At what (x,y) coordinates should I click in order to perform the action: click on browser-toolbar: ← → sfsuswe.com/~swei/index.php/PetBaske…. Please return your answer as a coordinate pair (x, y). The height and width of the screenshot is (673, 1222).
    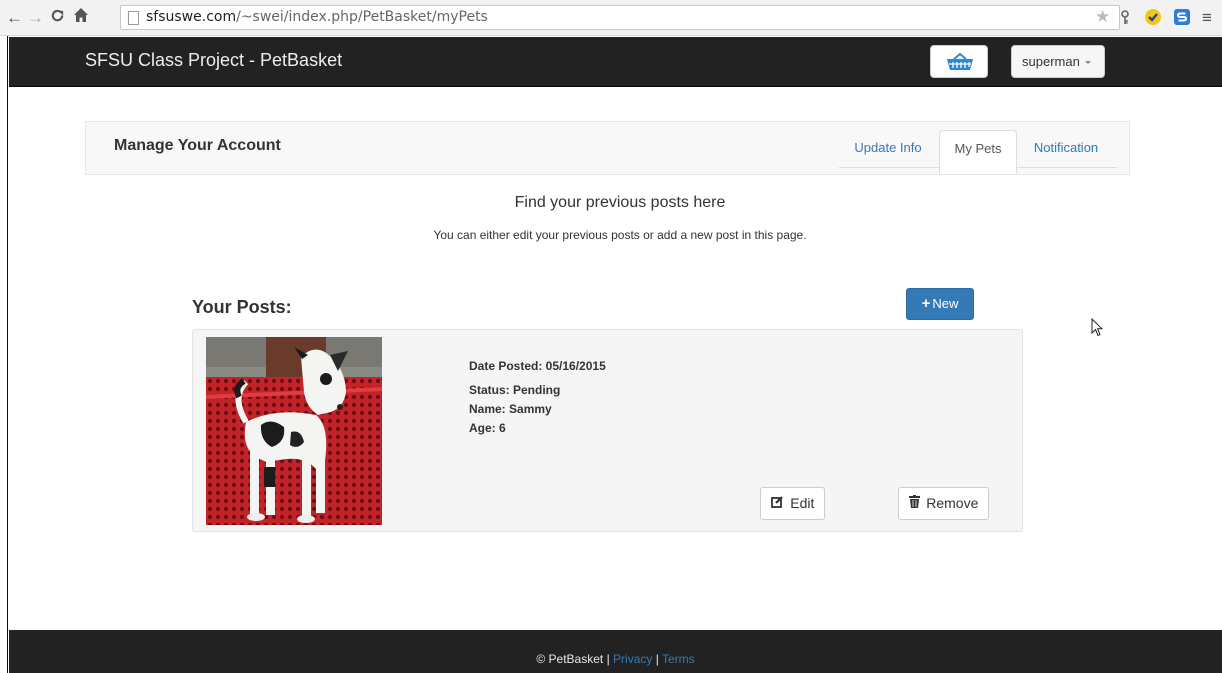
    Looking at the image, I should click on (611, 18).